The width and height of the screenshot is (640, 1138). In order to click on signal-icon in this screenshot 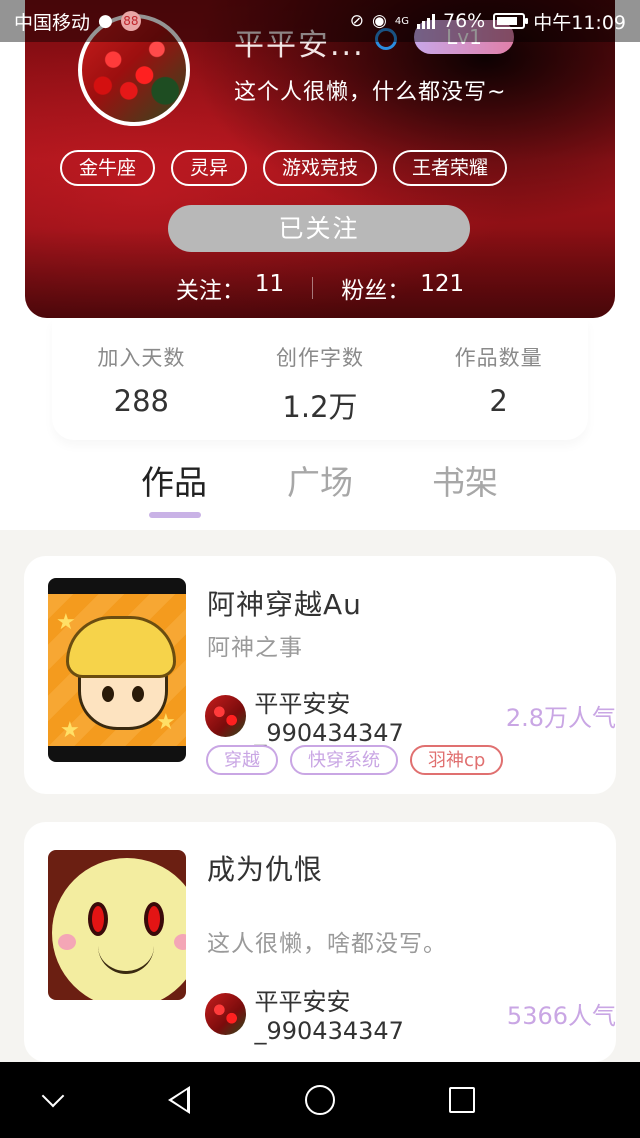, I will do `click(426, 21)`.